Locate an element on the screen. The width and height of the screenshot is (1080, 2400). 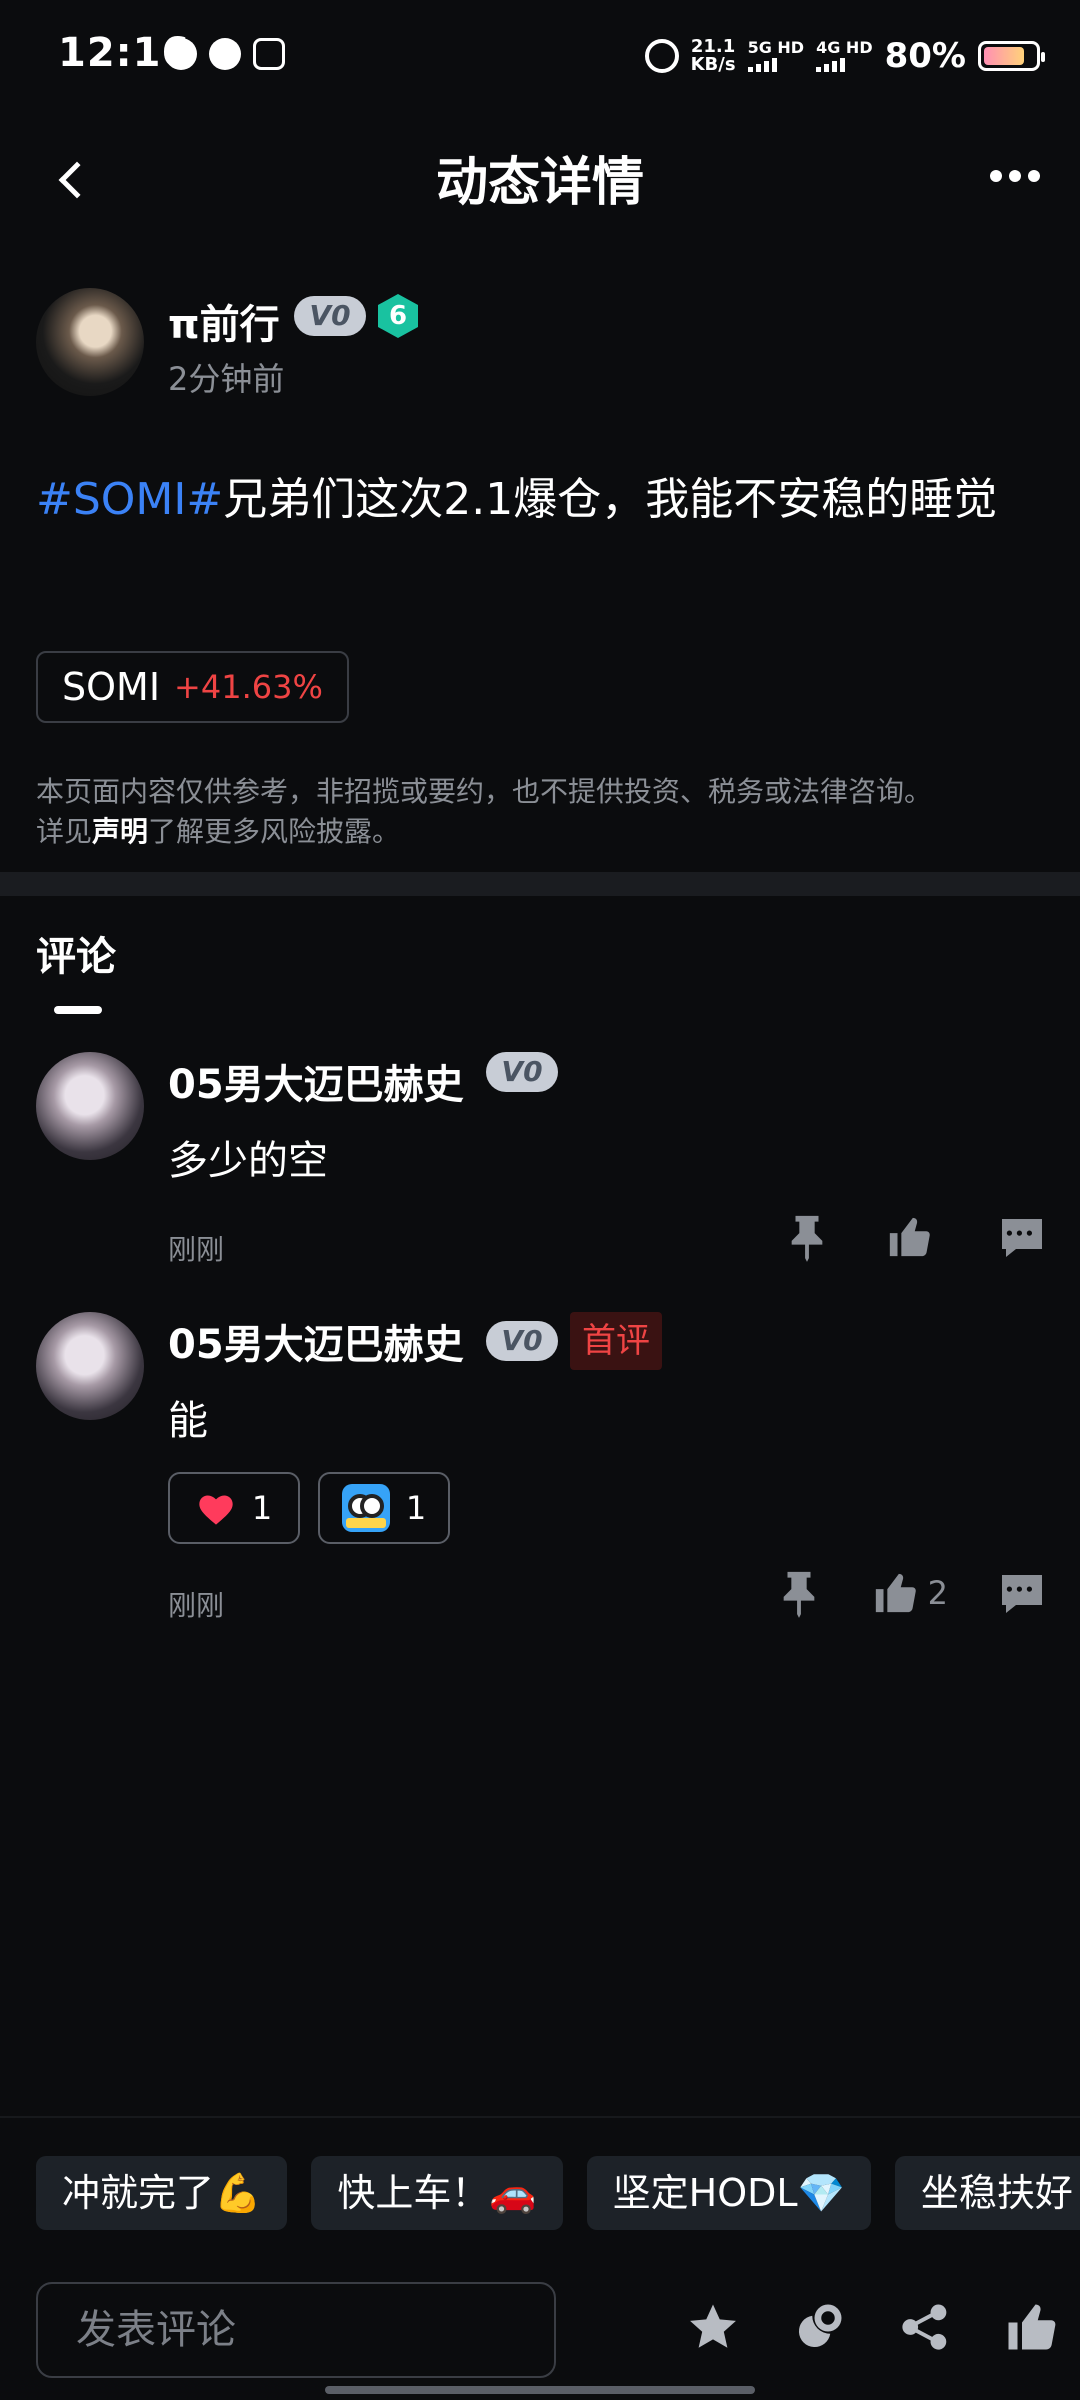
signal-5g-label: 5G HD is located at coordinates (776, 47).